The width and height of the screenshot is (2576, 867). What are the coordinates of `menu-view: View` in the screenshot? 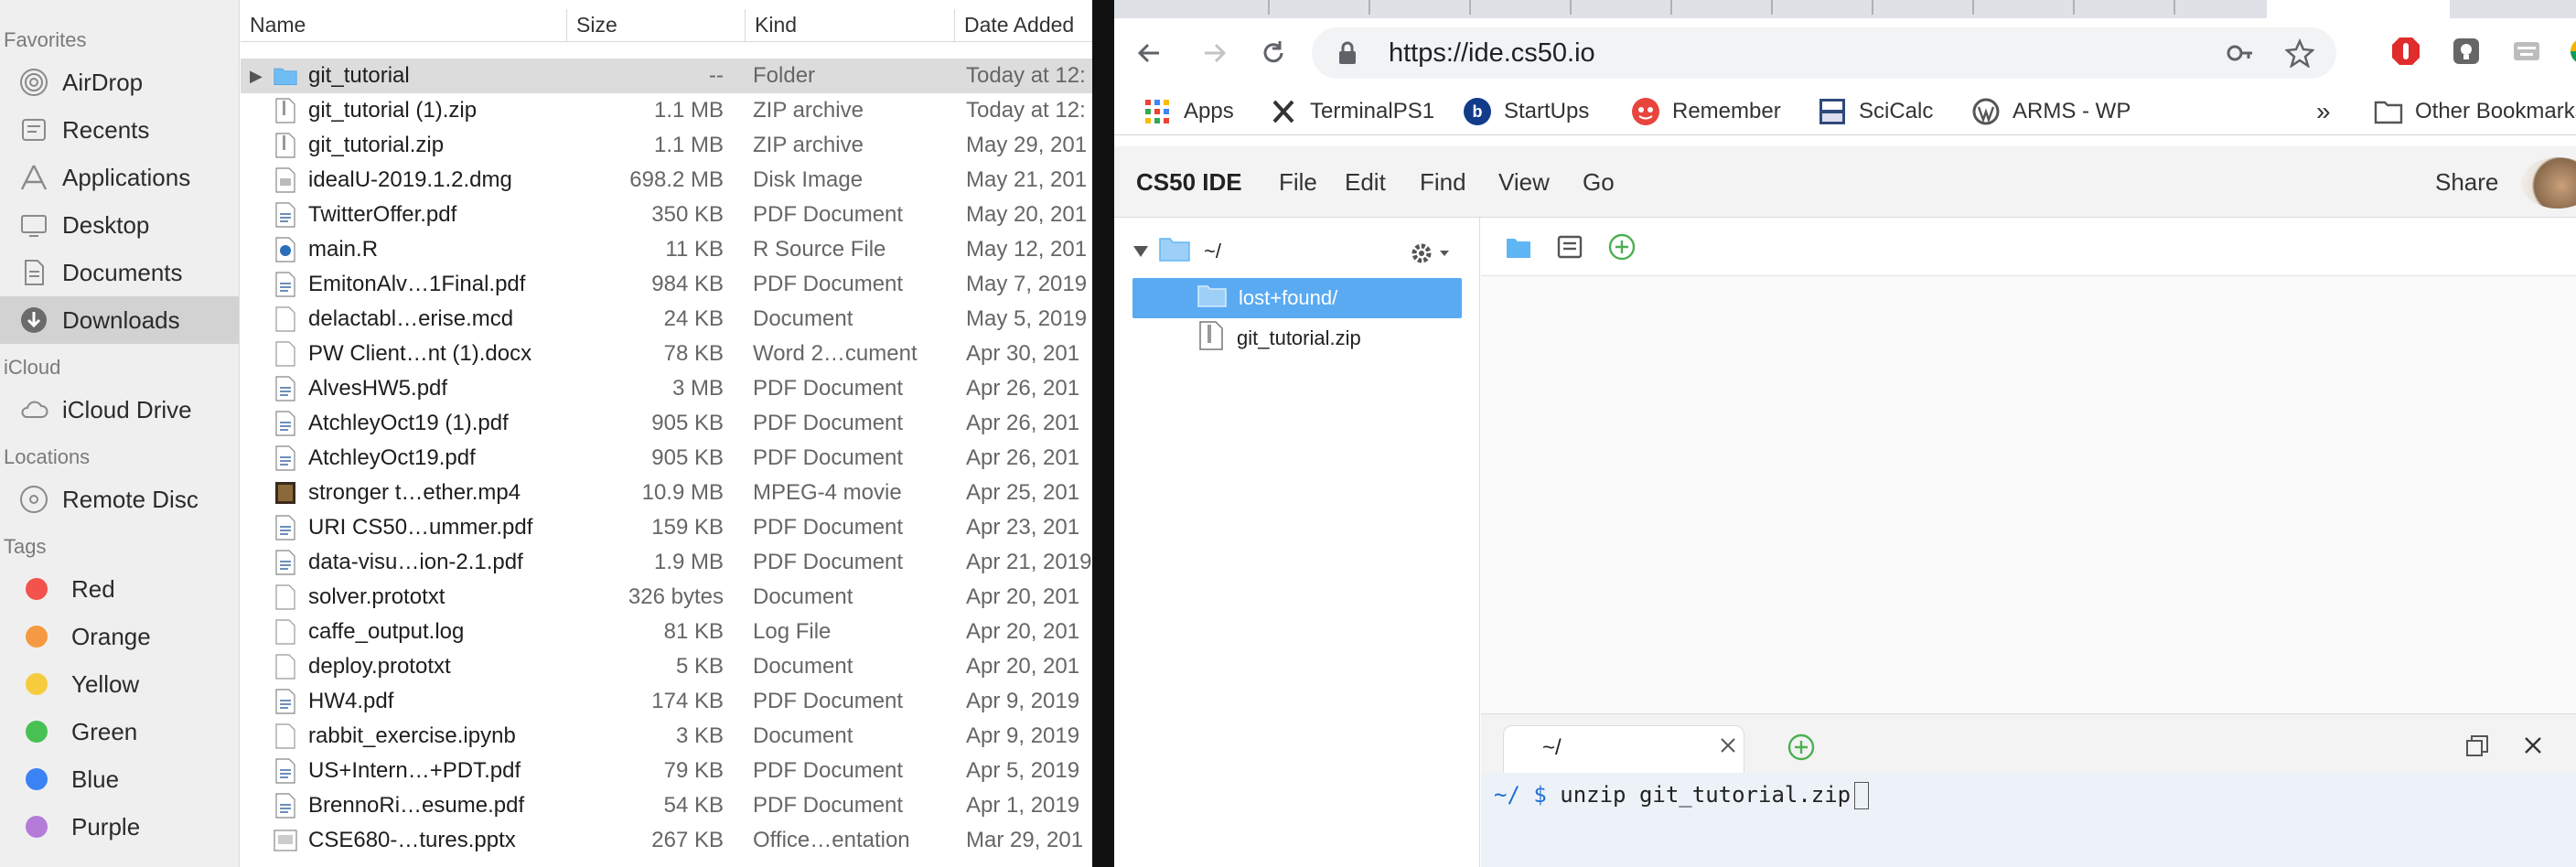 It's located at (1524, 182).